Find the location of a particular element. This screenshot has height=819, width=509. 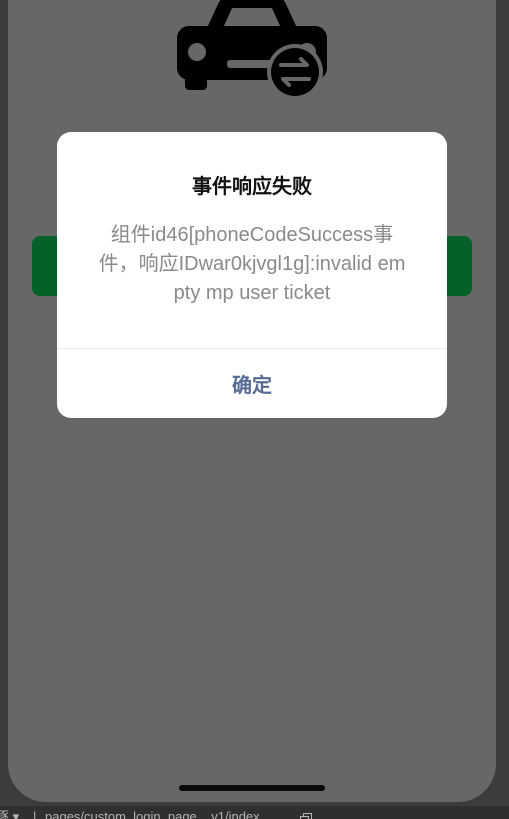

car-swap-icon is located at coordinates (252, 50).